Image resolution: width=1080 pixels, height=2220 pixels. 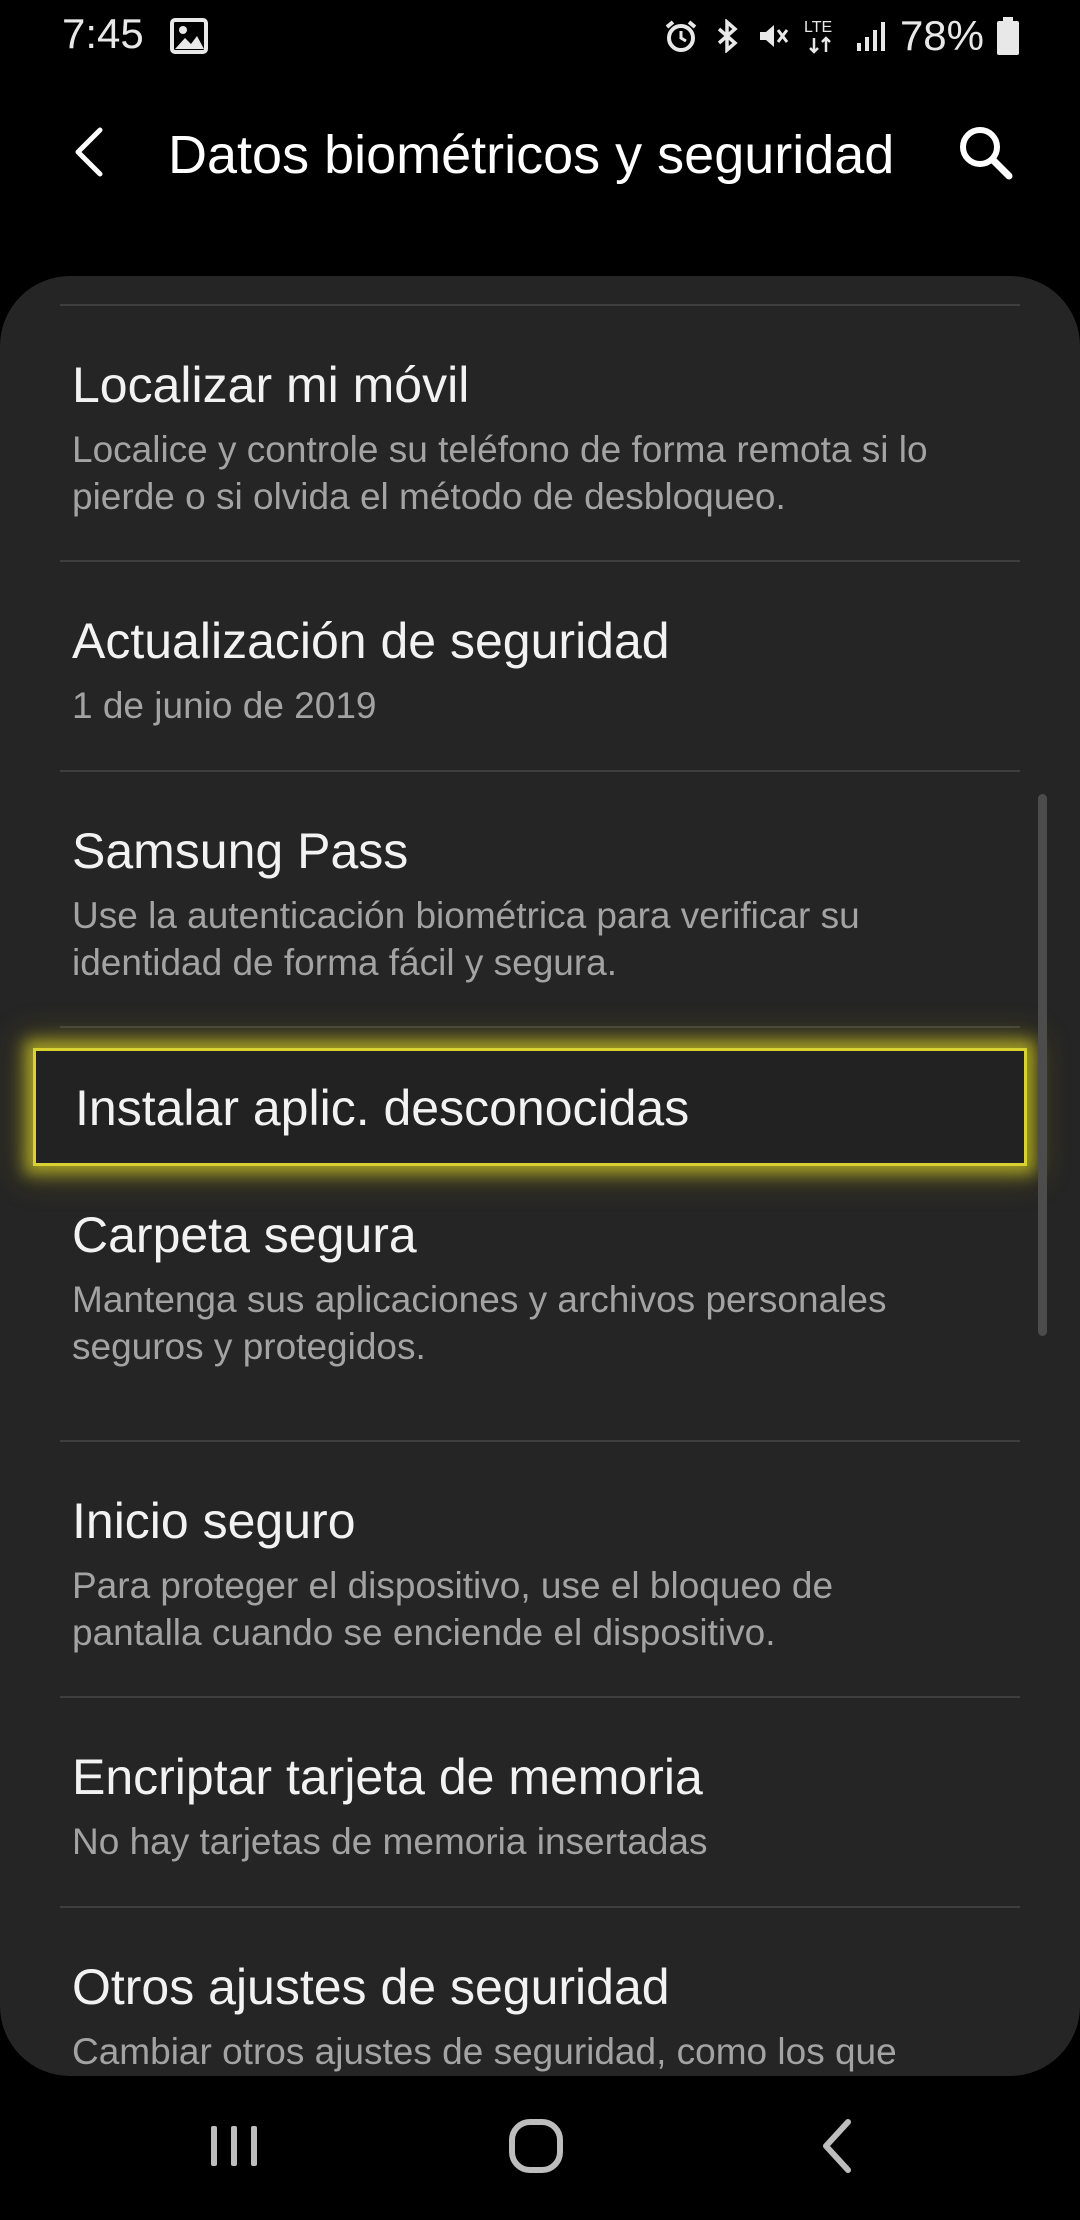 What do you see at coordinates (234, 2146) in the screenshot?
I see `recent-apps-icon` at bounding box center [234, 2146].